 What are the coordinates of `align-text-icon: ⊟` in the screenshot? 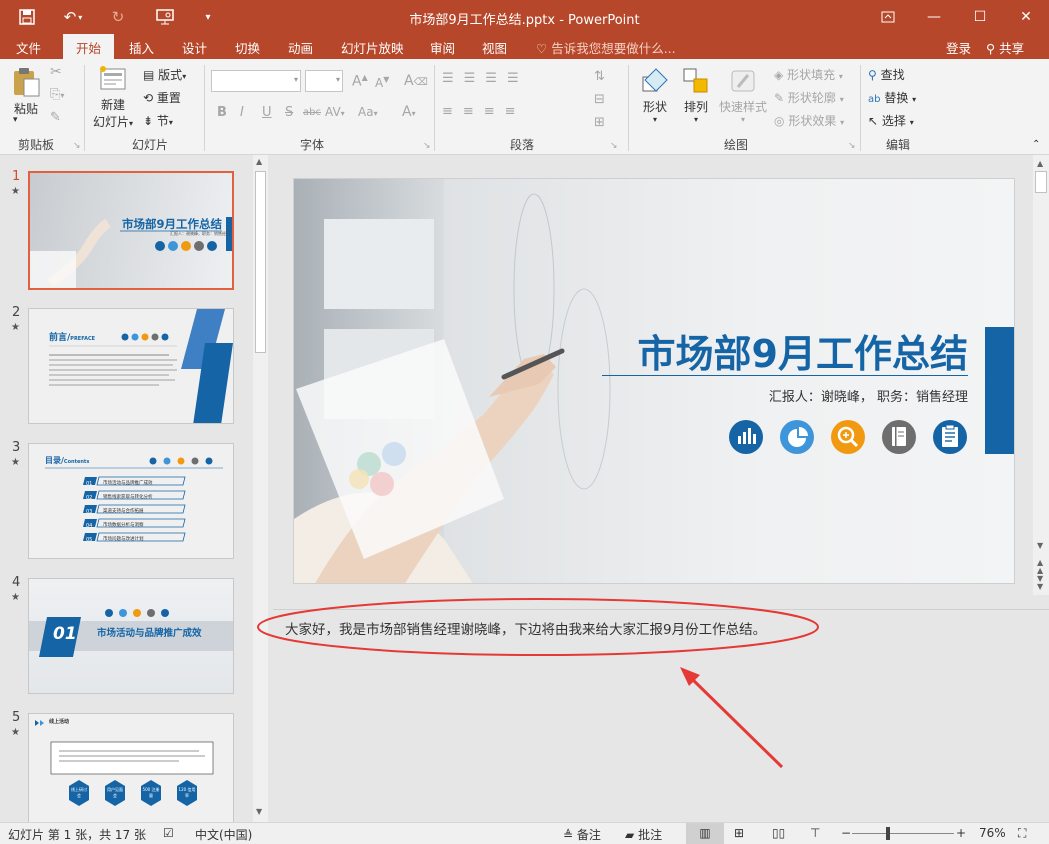 It's located at (599, 99).